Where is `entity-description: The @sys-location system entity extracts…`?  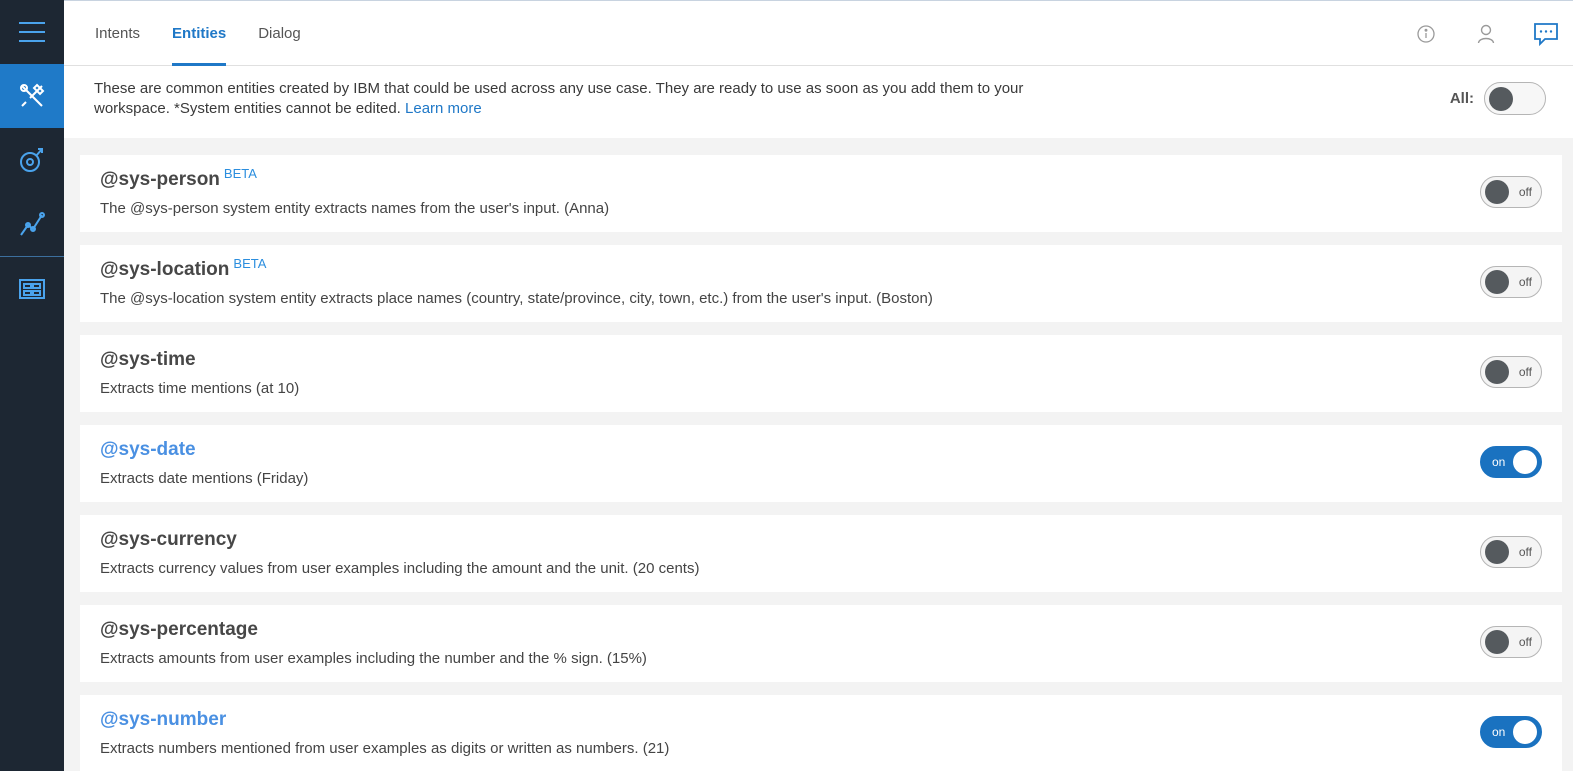
entity-description: The @sys-location system entity extracts… is located at coordinates (516, 298).